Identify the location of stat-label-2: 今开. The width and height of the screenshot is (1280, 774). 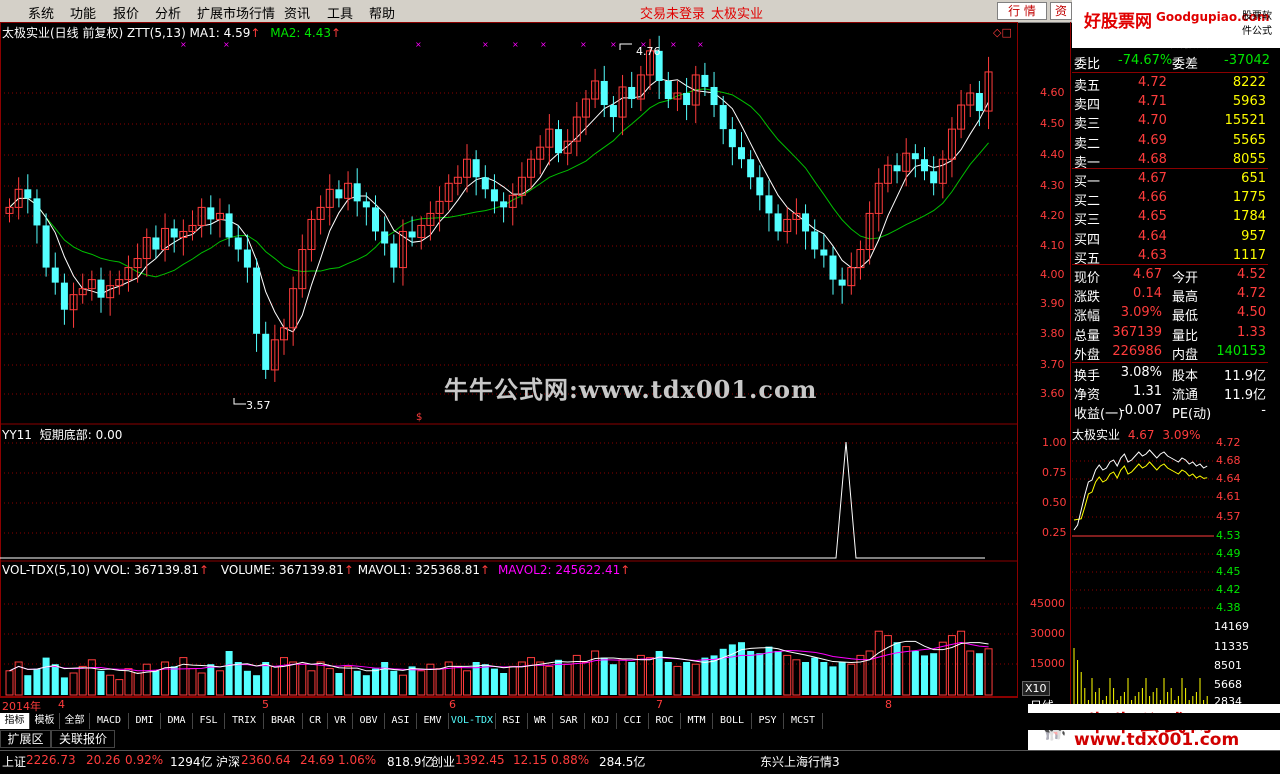
(1185, 278).